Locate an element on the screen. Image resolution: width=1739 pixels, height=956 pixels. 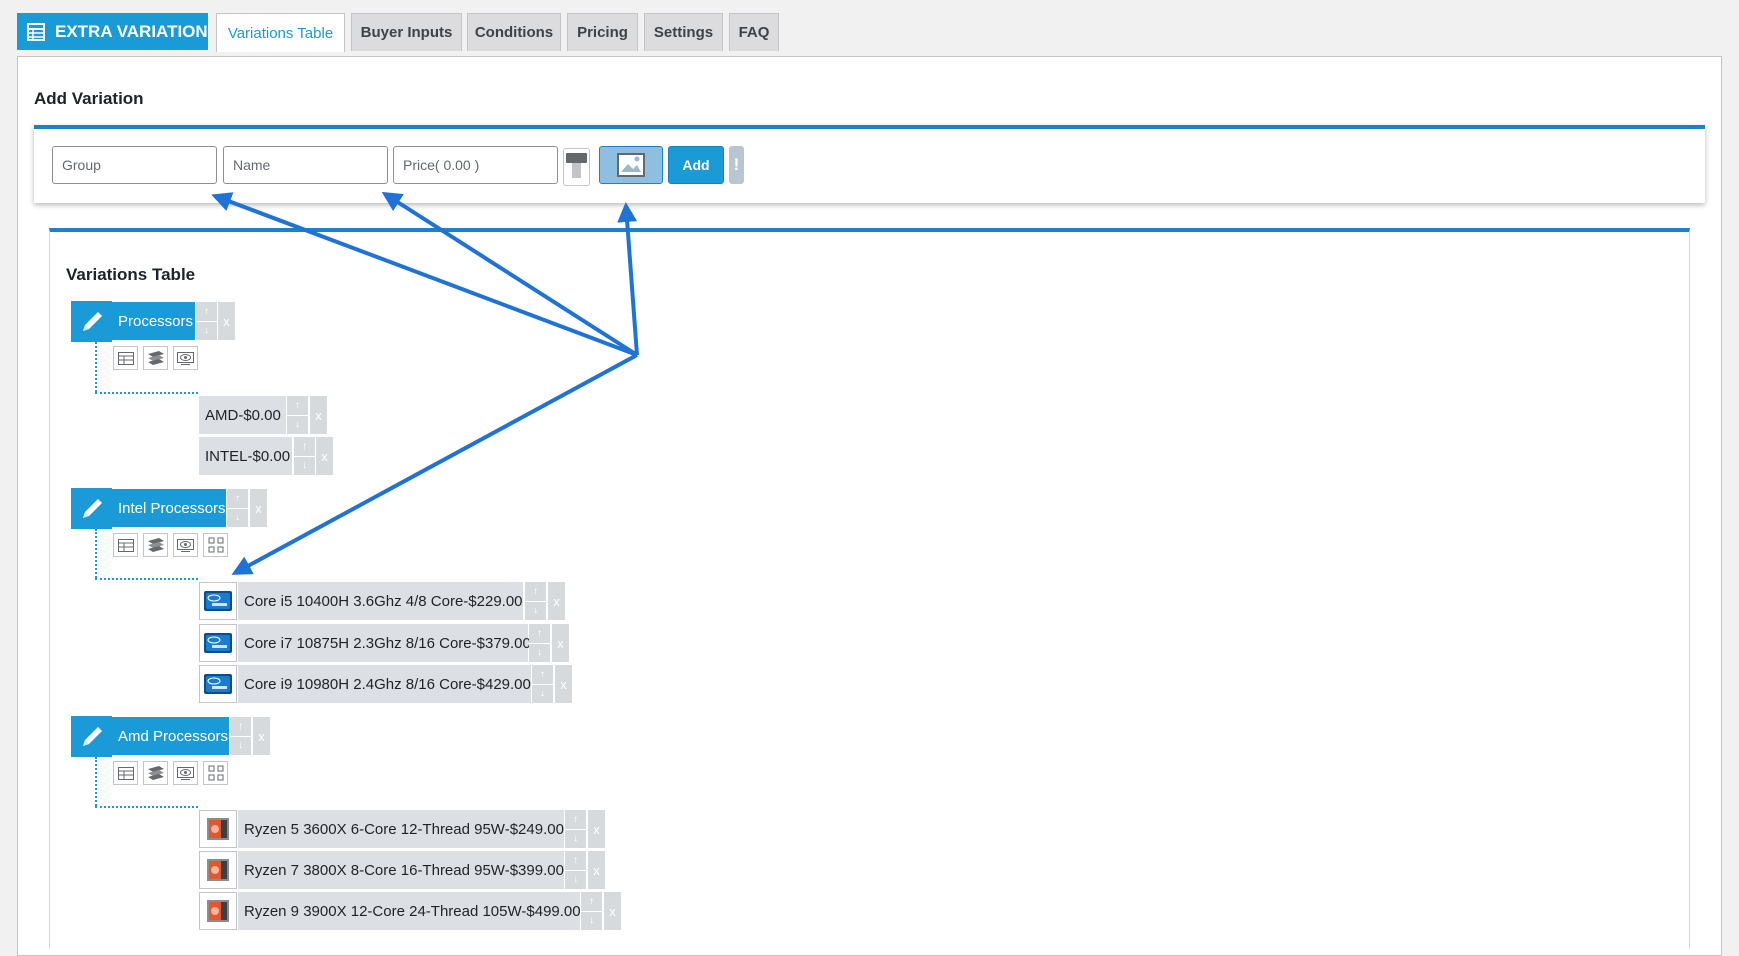
plugin-brand: EXTRA VARIATION is located at coordinates (112, 31).